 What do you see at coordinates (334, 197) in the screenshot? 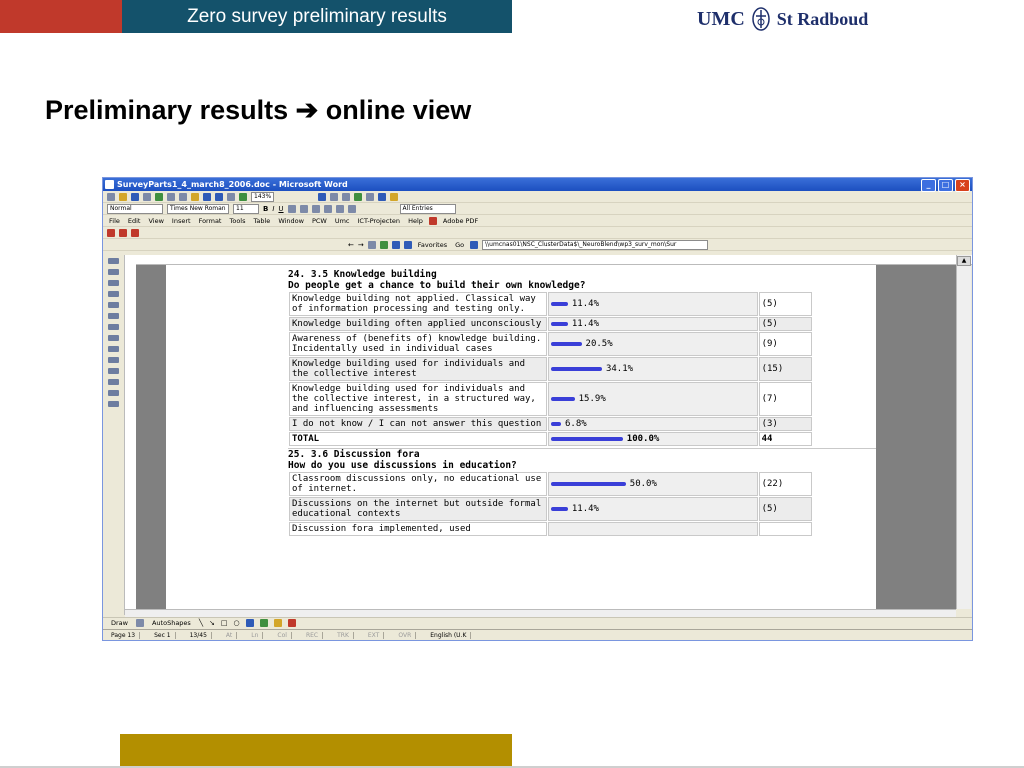
I see `toolbar-icon-a` at bounding box center [334, 197].